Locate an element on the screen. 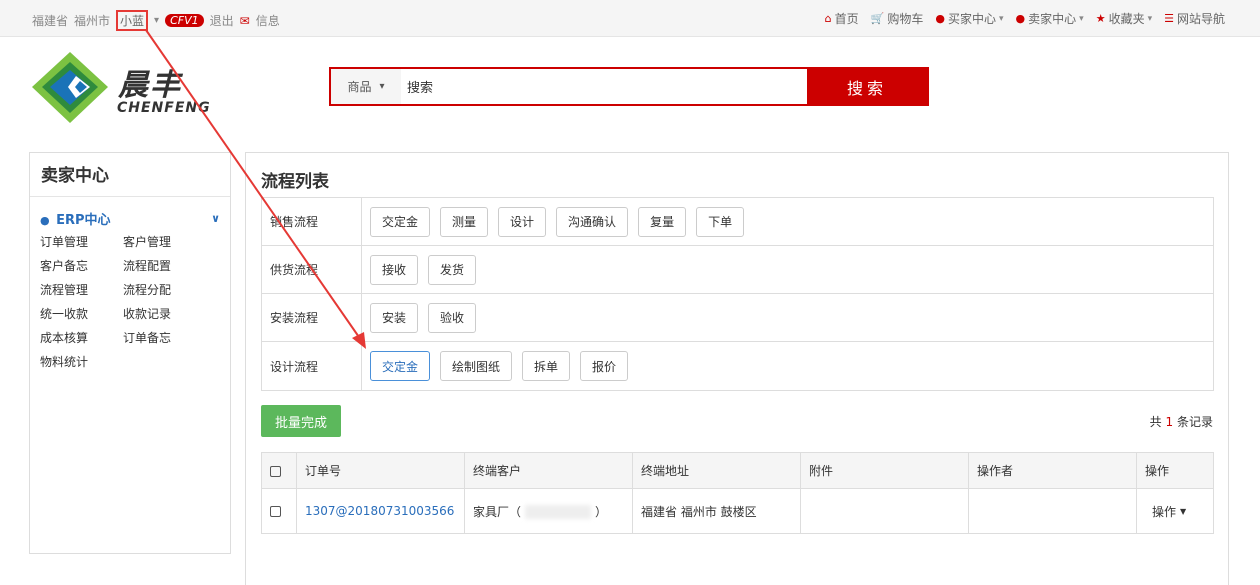 The width and height of the screenshot is (1260, 585). caret-down-icon: ▼ is located at coordinates (1183, 511).